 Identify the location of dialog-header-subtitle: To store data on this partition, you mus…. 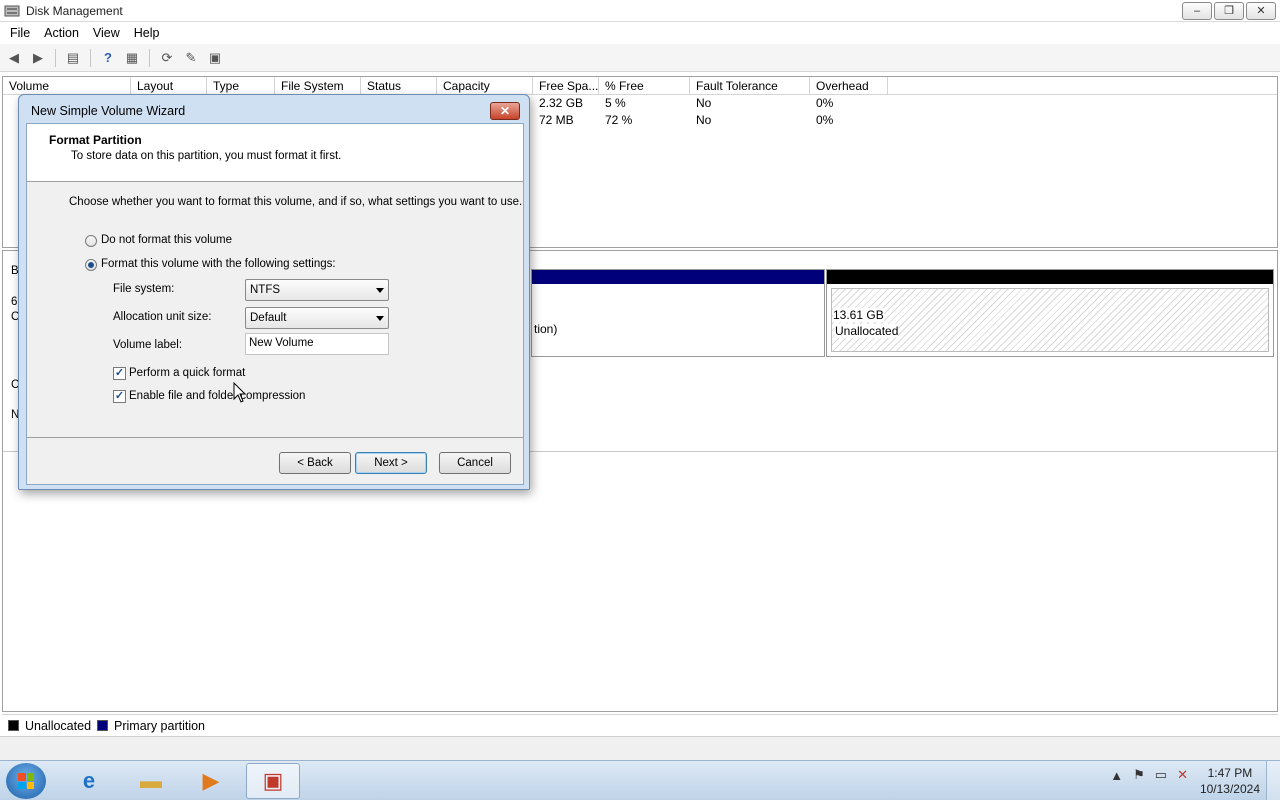
(206, 156).